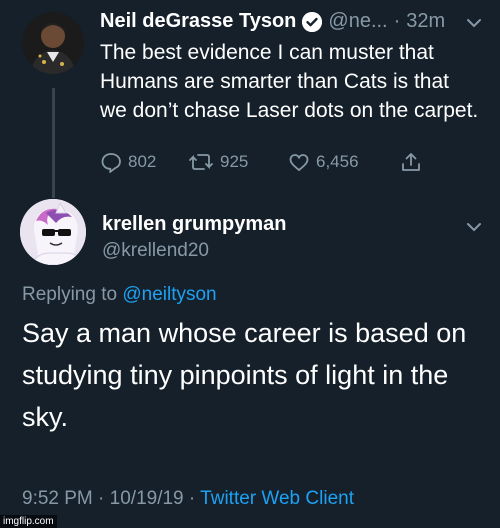 This screenshot has height=528, width=500. What do you see at coordinates (169, 294) in the screenshot?
I see `replying-to-link: @neiltyson` at bounding box center [169, 294].